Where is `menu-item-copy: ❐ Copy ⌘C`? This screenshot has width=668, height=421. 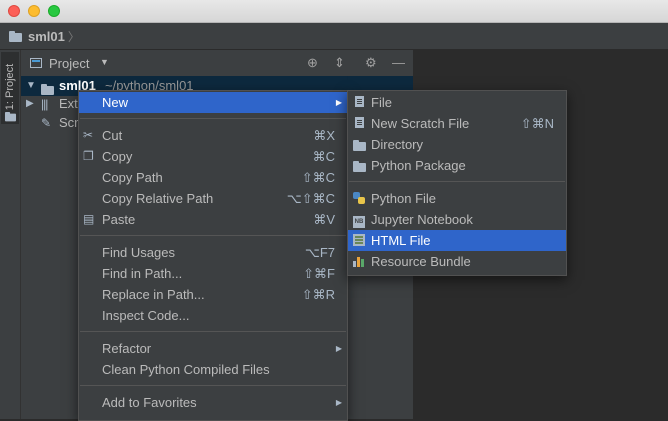 menu-item-copy: ❐ Copy ⌘C is located at coordinates (213, 156).